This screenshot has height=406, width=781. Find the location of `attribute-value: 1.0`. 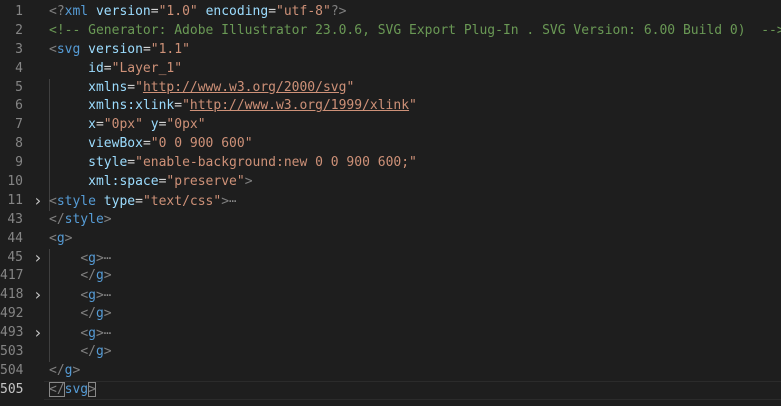

attribute-value: 1.0 is located at coordinates (178, 11).